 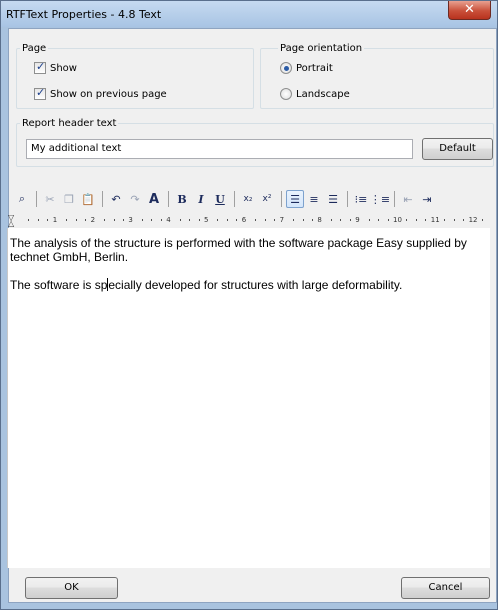 I want to click on show-checkbox: Show, so click(x=55, y=67).